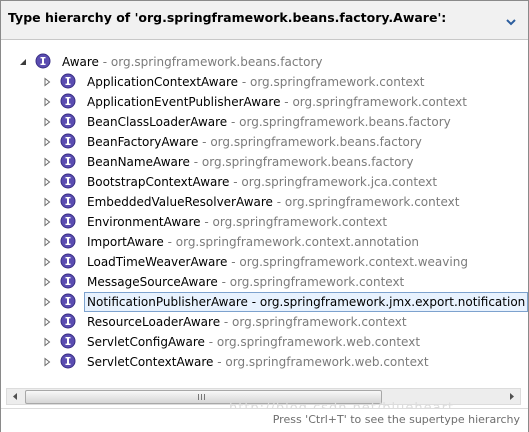 This screenshot has height=432, width=529. I want to click on type-name: ServletConfigAware, so click(146, 342).